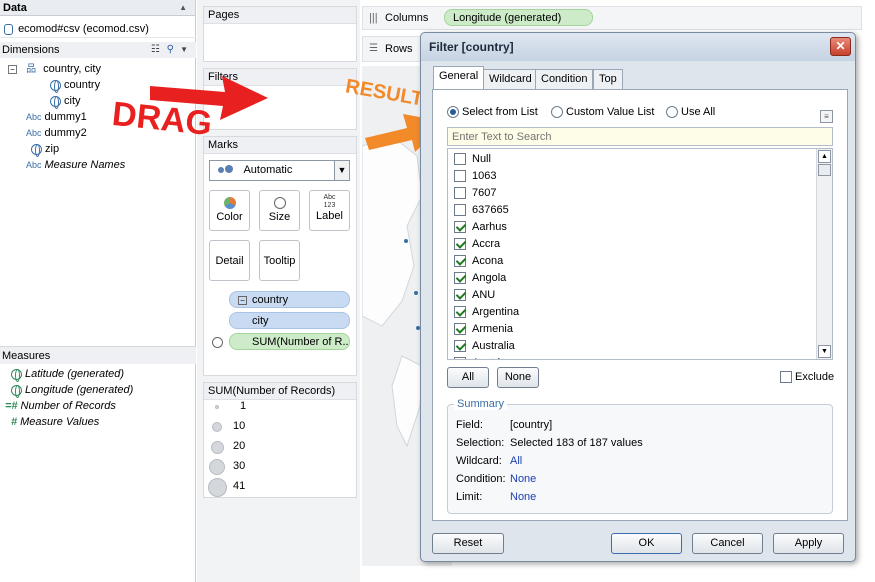 Image resolution: width=875 pixels, height=582 pixels. What do you see at coordinates (56, 133) in the screenshot?
I see `dimension-item: Abc dummy2` at bounding box center [56, 133].